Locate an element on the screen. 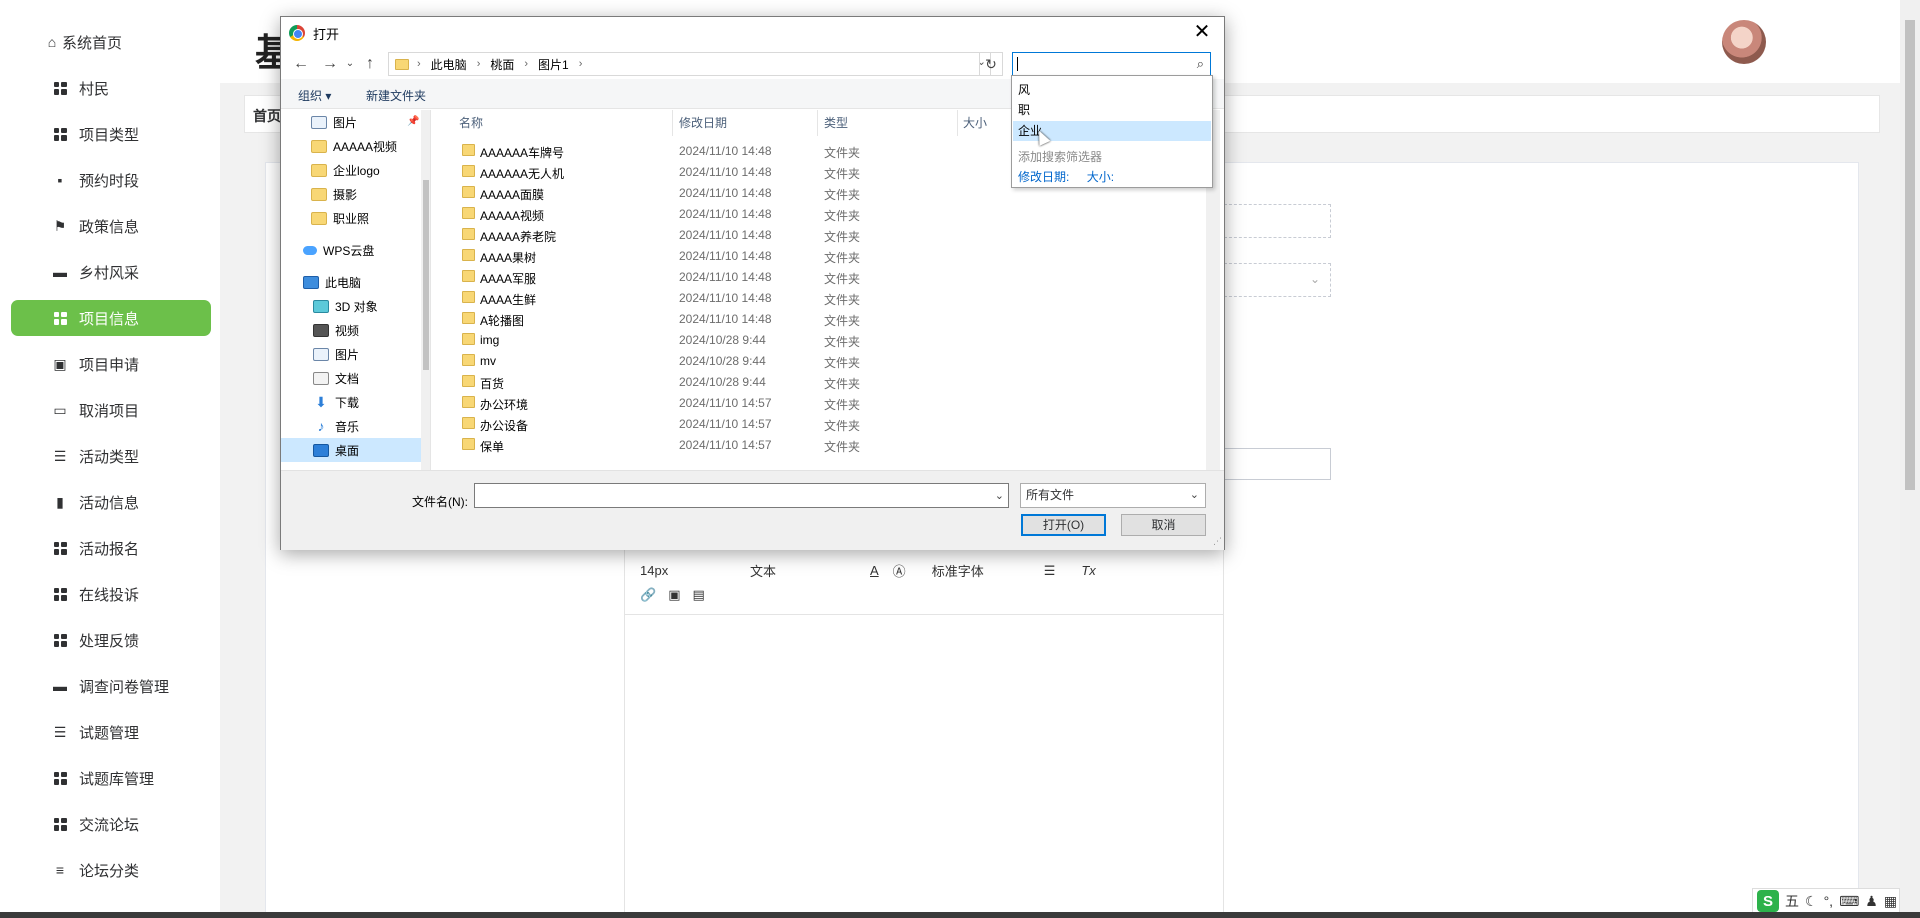 The image size is (1920, 918). new-folder-button: 新建文件夹 is located at coordinates (396, 95).